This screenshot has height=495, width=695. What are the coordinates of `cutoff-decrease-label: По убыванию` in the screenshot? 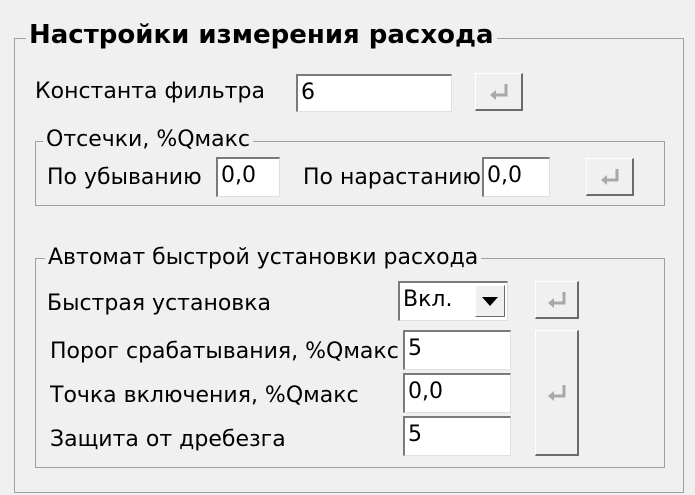 It's located at (124, 177).